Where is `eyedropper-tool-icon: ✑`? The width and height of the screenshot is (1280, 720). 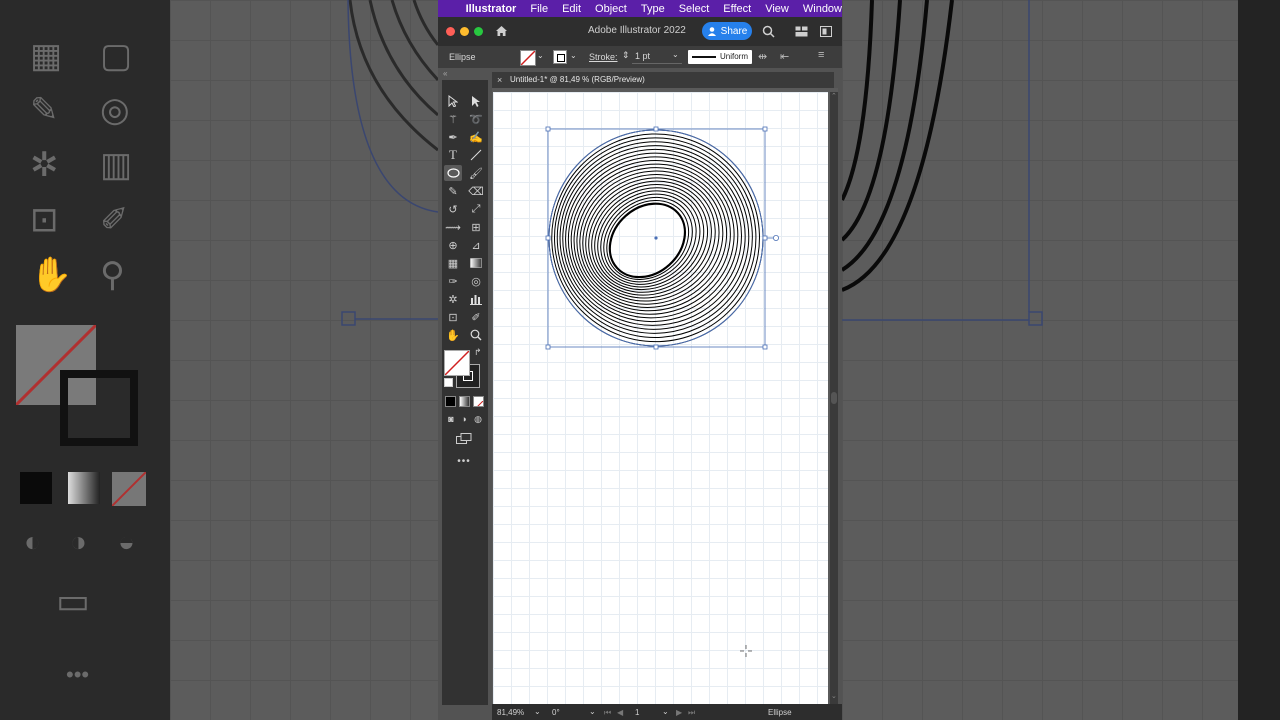 eyedropper-tool-icon: ✑ is located at coordinates (453, 281).